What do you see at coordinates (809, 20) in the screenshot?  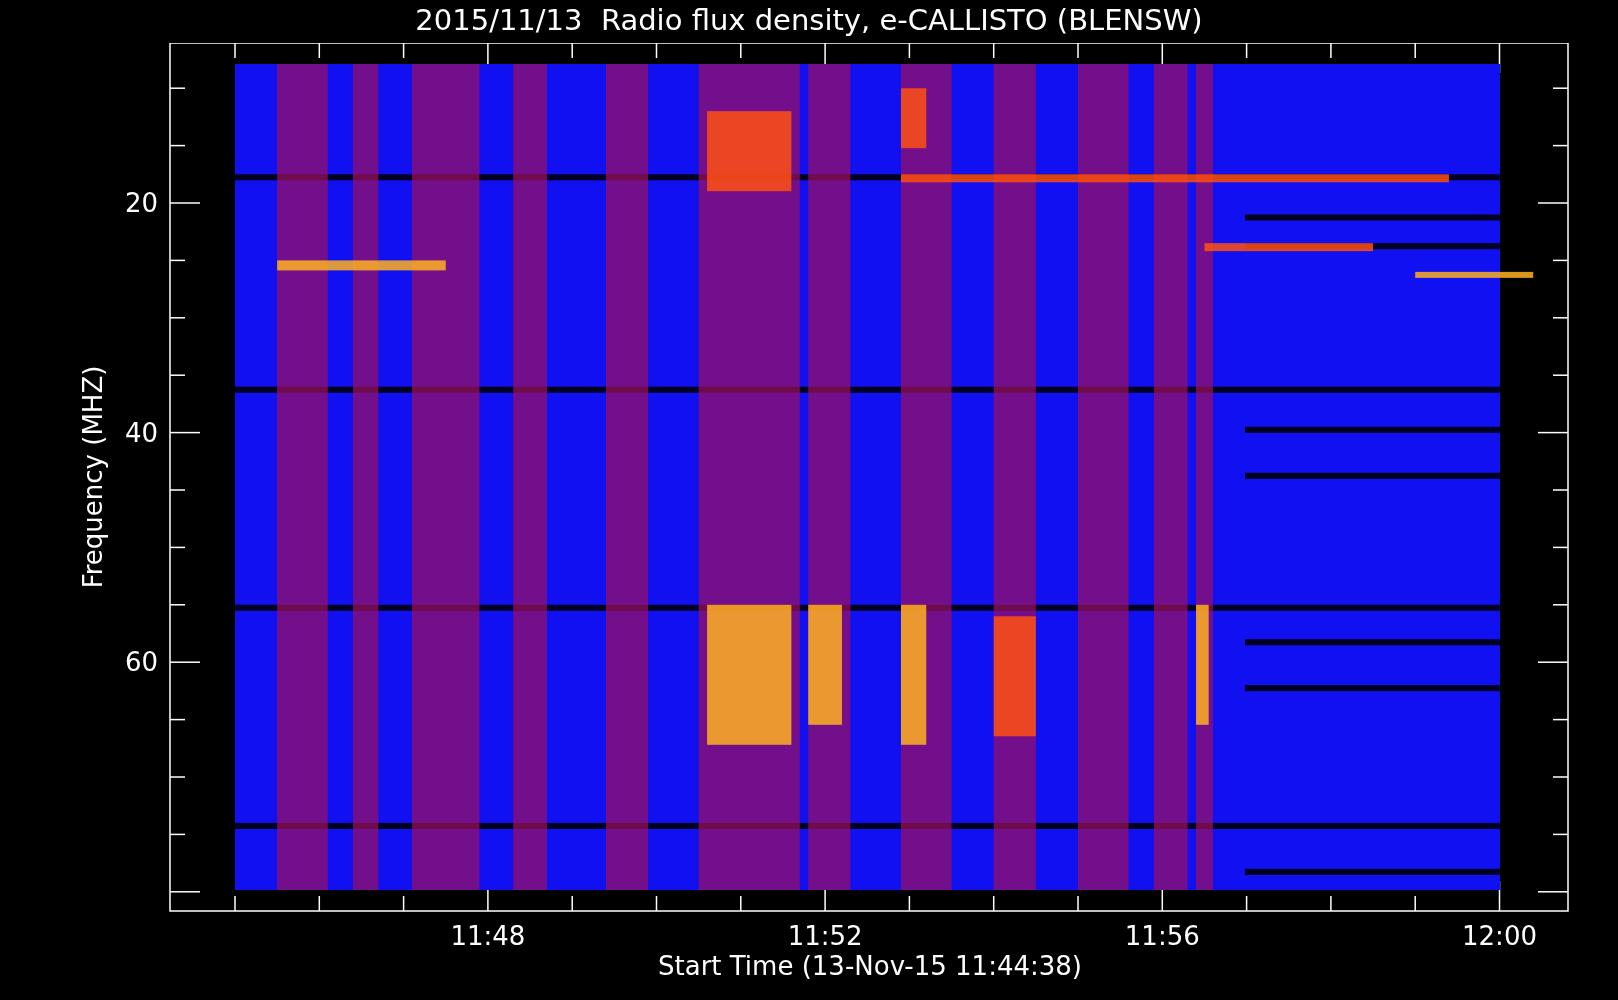 I see `chart-title: 2015/11/13 Radio flux density, e-CALLISTO (BLENSW)` at bounding box center [809, 20].